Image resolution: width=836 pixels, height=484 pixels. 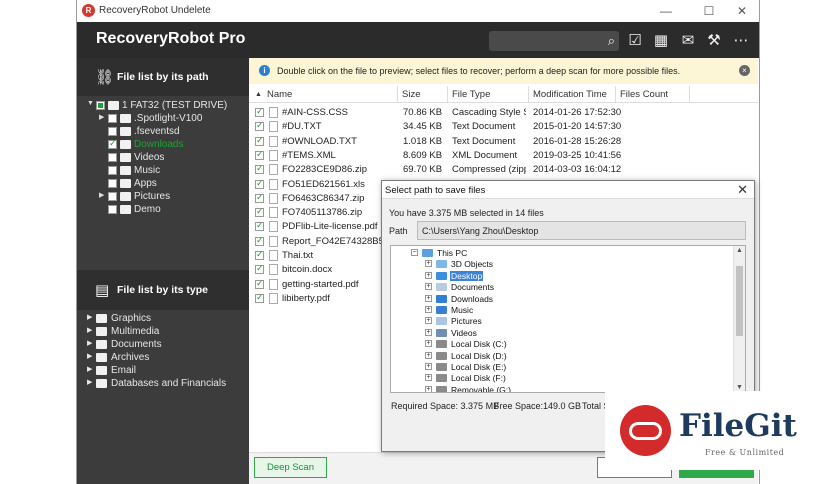 I want to click on column-count: Files Count, so click(x=644, y=94).